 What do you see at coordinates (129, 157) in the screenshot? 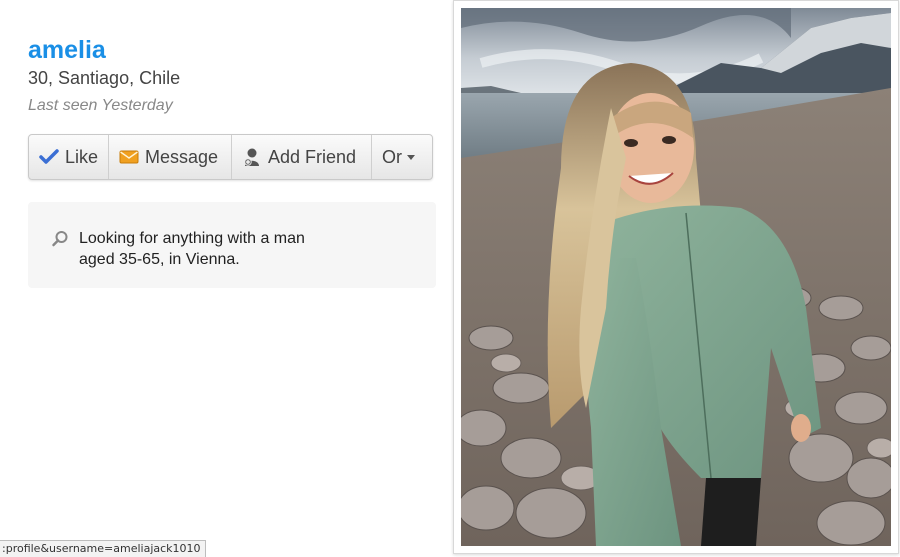
I see `envelope-icon` at bounding box center [129, 157].